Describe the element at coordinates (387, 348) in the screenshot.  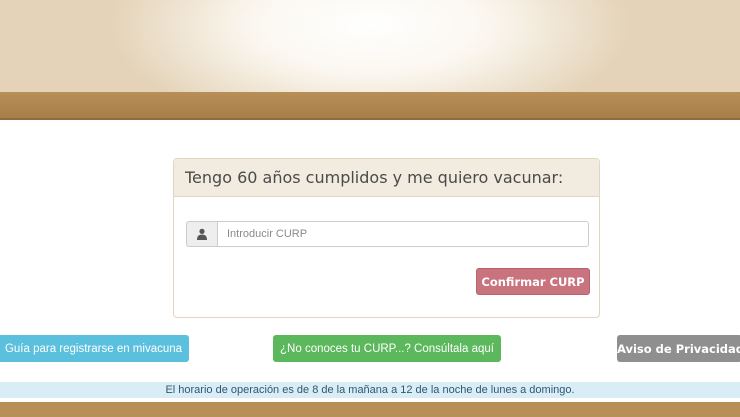
I see `curp-lookup-button: ¿No conoces tu CURP...? Consúltala aquí` at that location.